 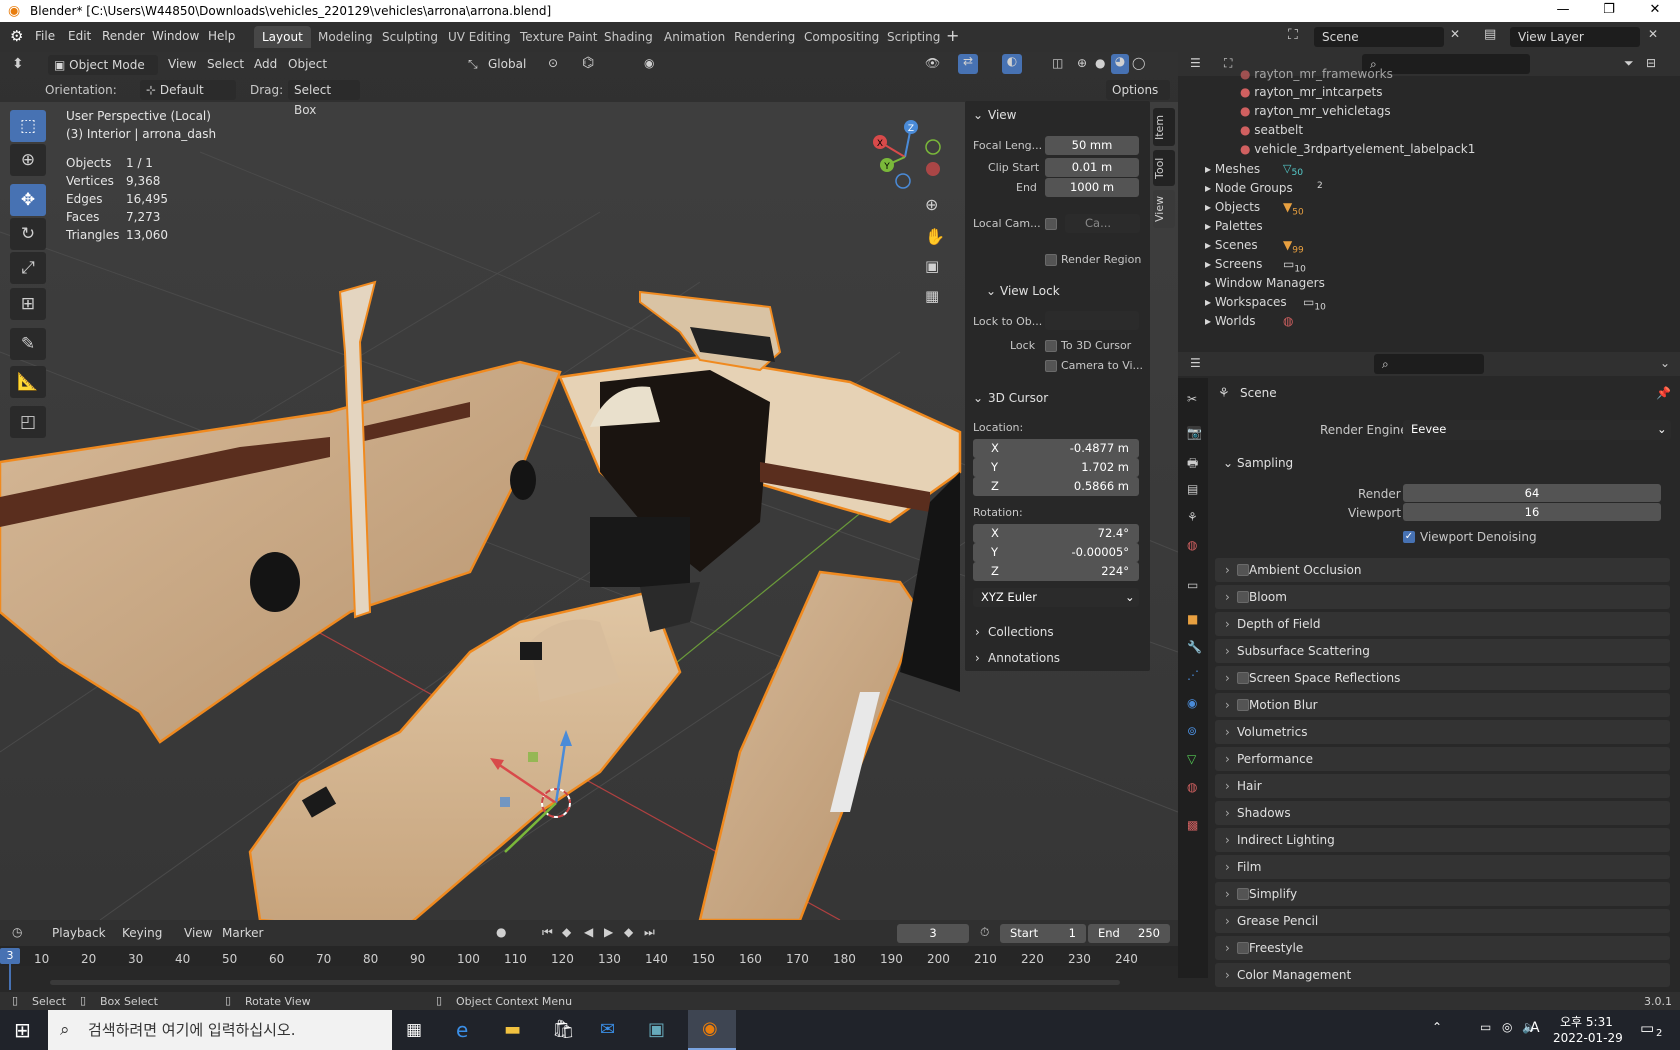 I want to click on next-keyframe-icon: ◆, so click(x=628, y=932).